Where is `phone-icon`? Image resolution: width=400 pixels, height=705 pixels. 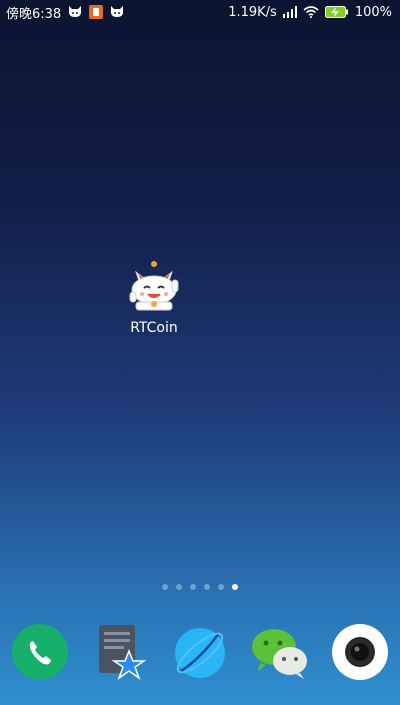
phone-icon is located at coordinates (40, 652).